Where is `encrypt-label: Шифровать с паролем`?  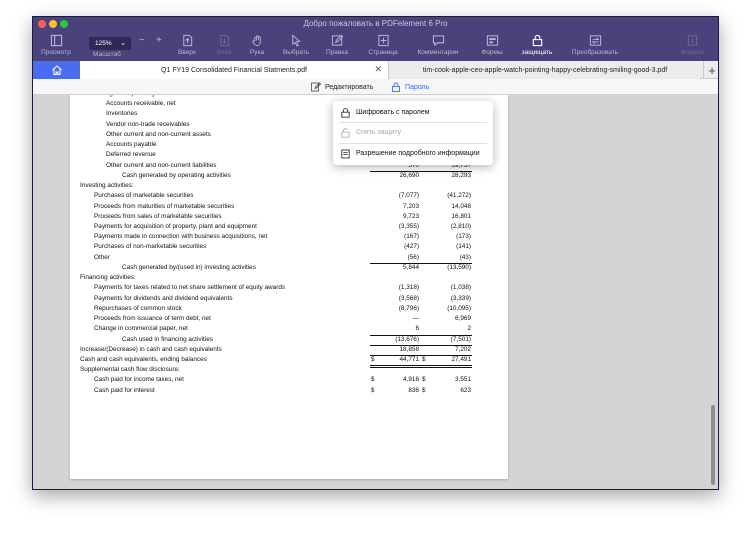 encrypt-label: Шифровать с паролем is located at coordinates (393, 112).